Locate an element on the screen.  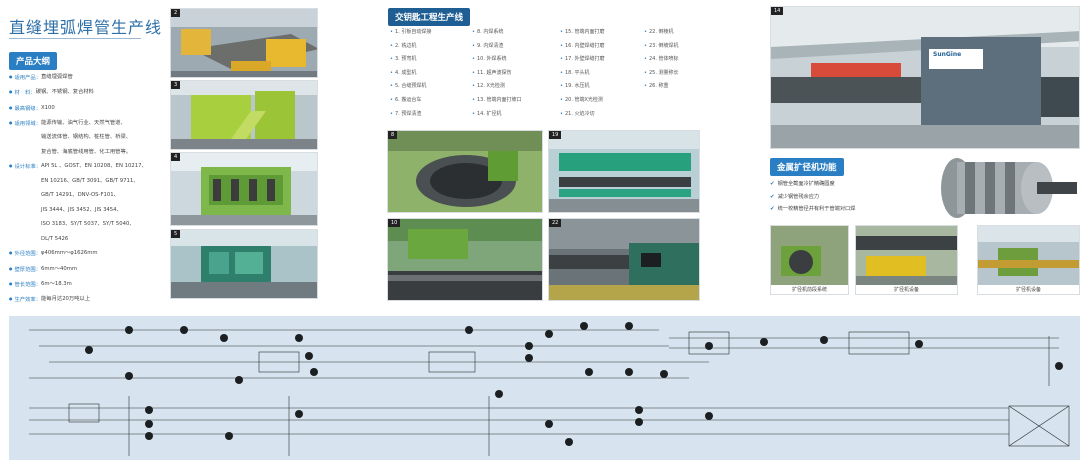
hydro-tester-illustration is located at coordinates (624, 171).